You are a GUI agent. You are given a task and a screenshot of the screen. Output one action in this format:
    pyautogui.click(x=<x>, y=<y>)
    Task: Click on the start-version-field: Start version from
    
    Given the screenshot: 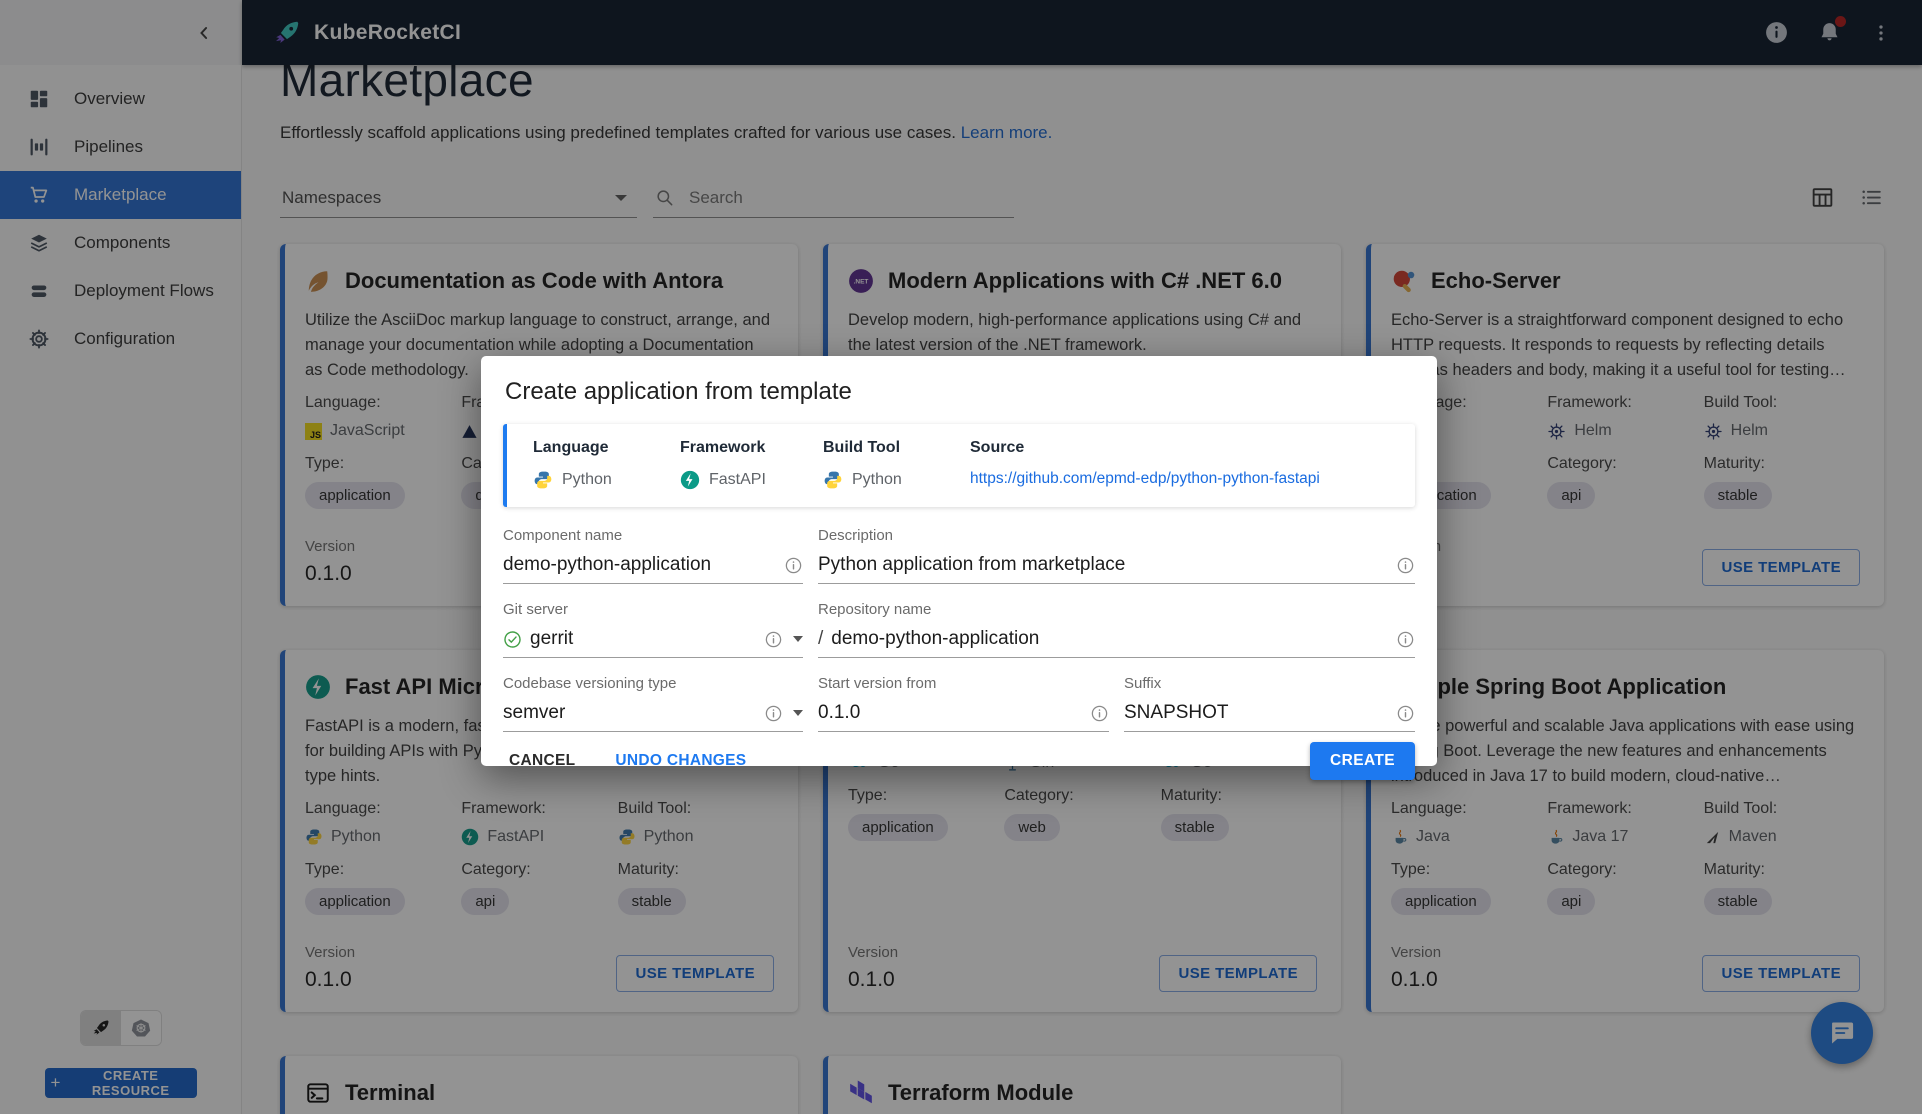 What is the action you would take?
    pyautogui.click(x=963, y=703)
    